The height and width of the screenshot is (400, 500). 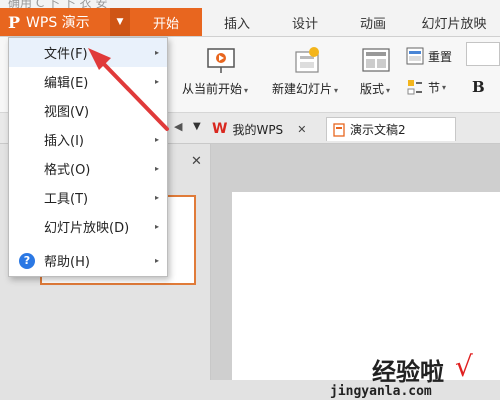 What do you see at coordinates (464, 366) in the screenshot?
I see `watermark-check-icon: √` at bounding box center [464, 366].